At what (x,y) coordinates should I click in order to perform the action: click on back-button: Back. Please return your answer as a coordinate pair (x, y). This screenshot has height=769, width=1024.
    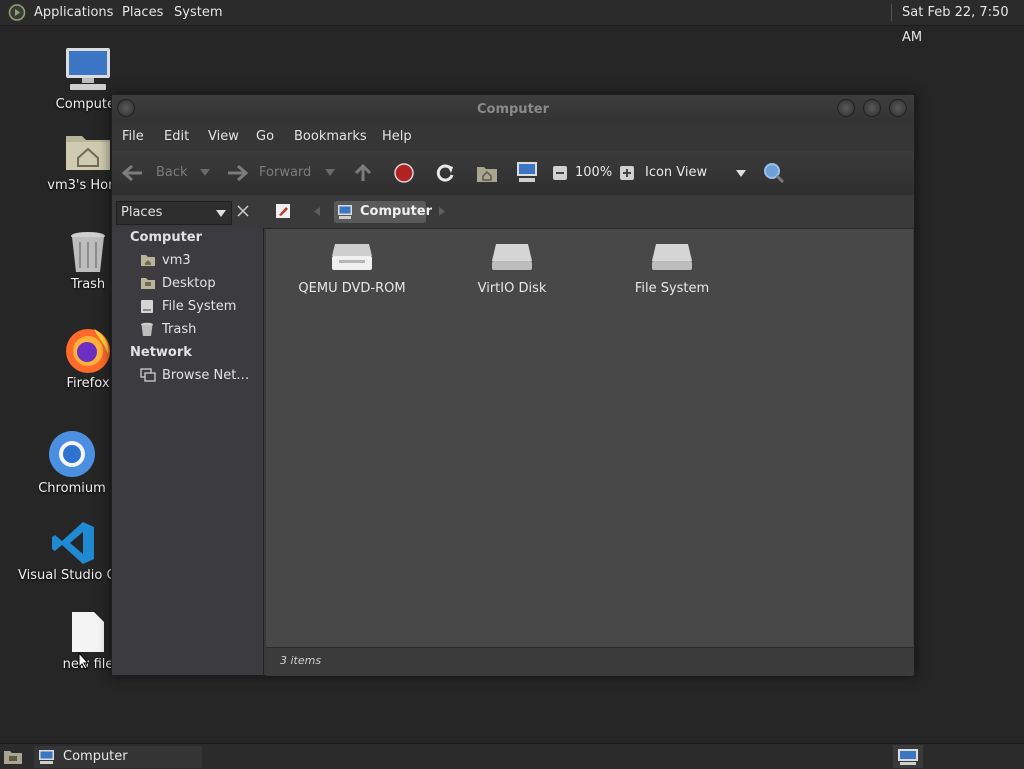
    Looking at the image, I should click on (172, 173).